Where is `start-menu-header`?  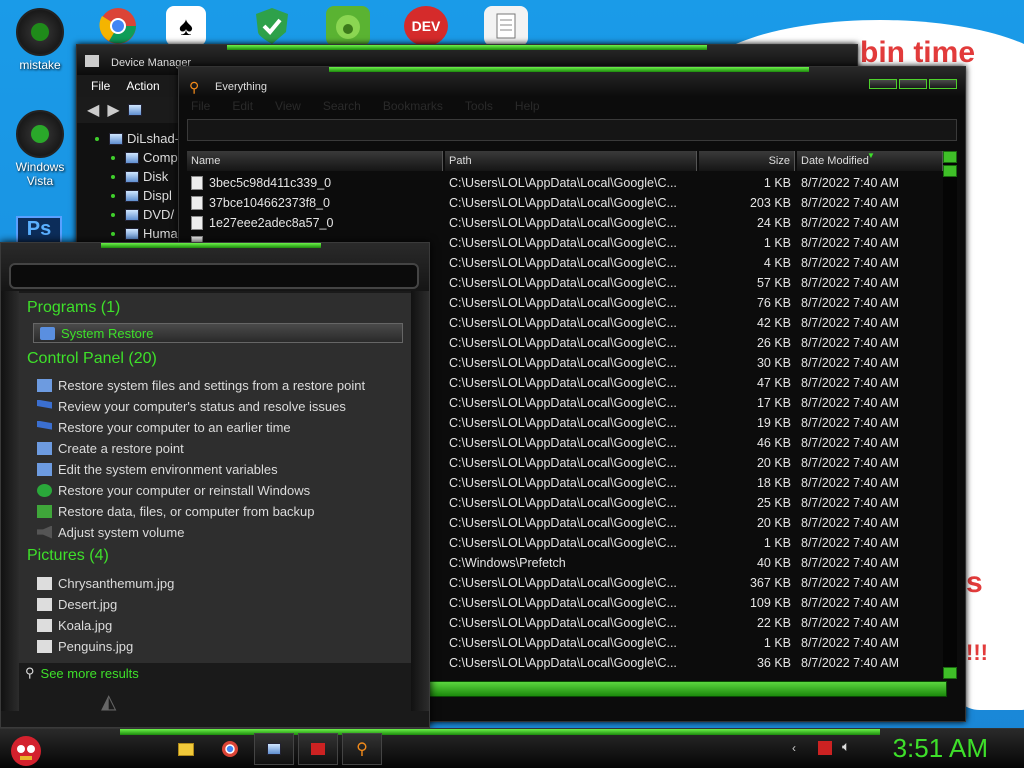
start-menu-header is located at coordinates (215, 267).